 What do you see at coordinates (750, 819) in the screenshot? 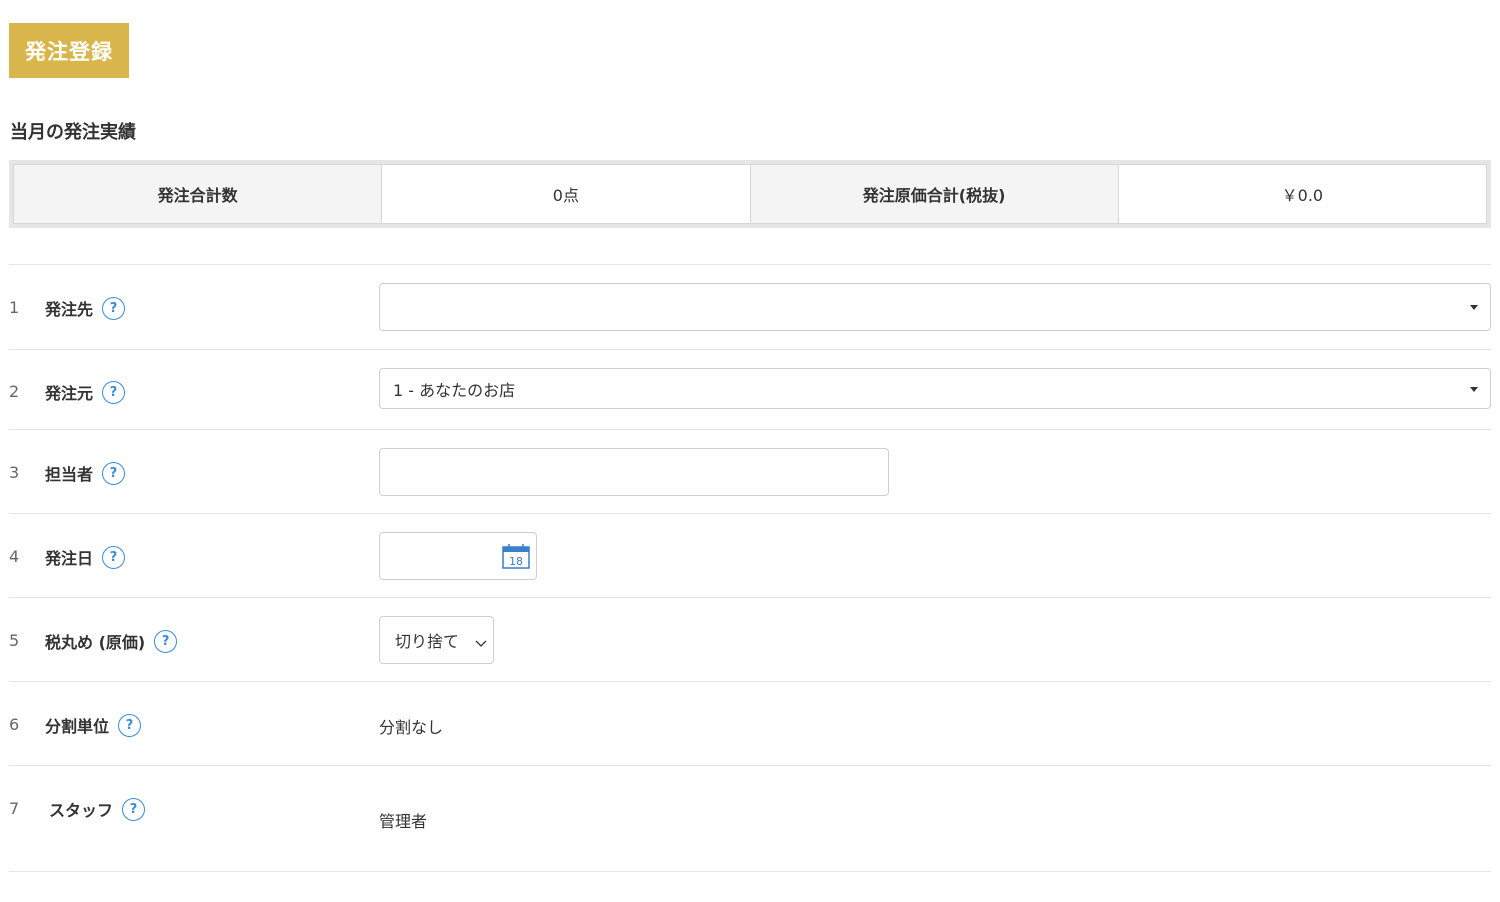
I see `form-row-staff: 7 スタッフ ? 管理者` at bounding box center [750, 819].